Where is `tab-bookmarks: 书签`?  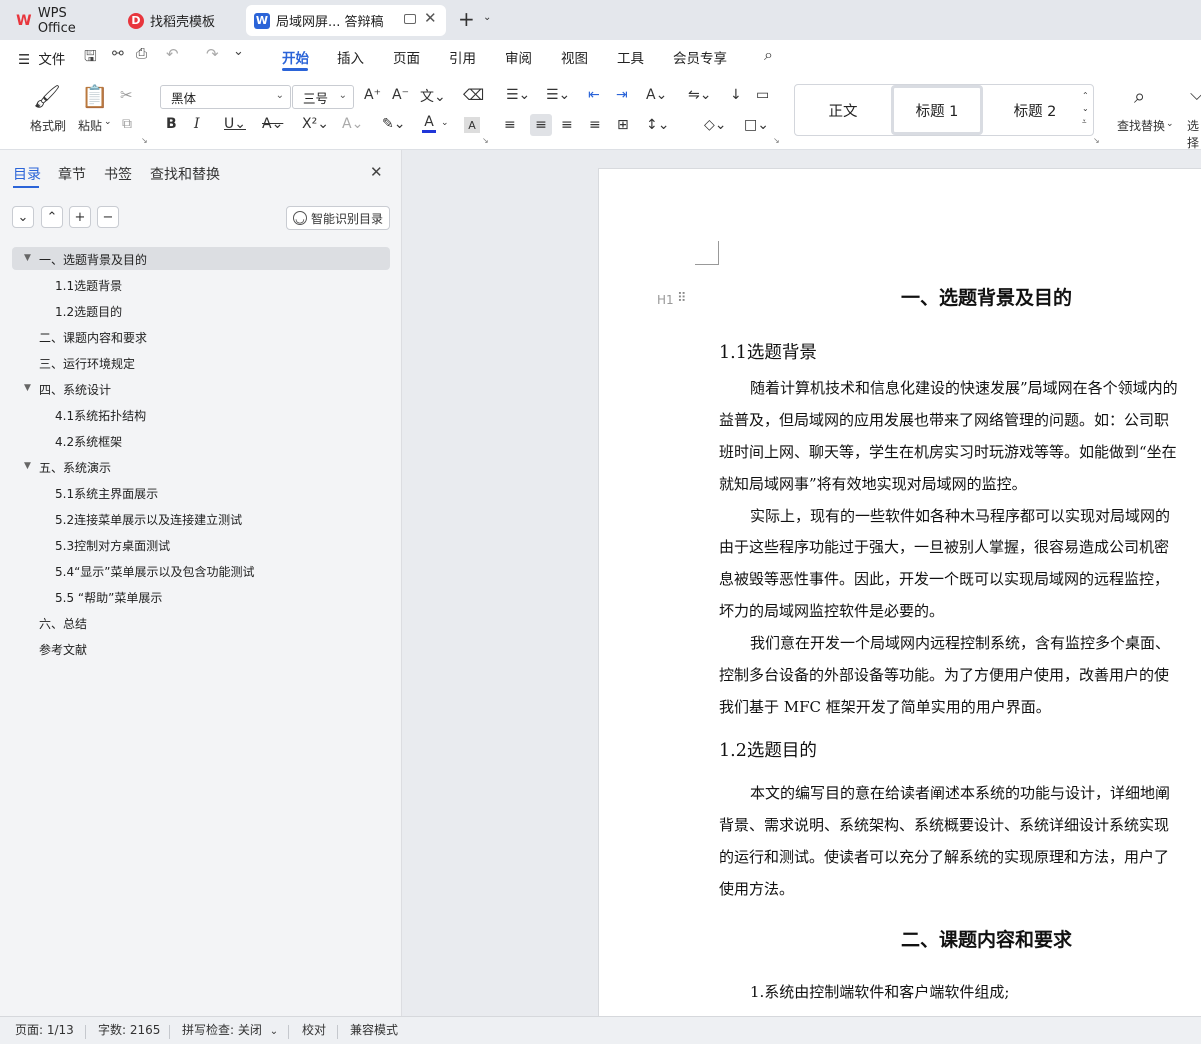 tab-bookmarks: 书签 is located at coordinates (118, 174).